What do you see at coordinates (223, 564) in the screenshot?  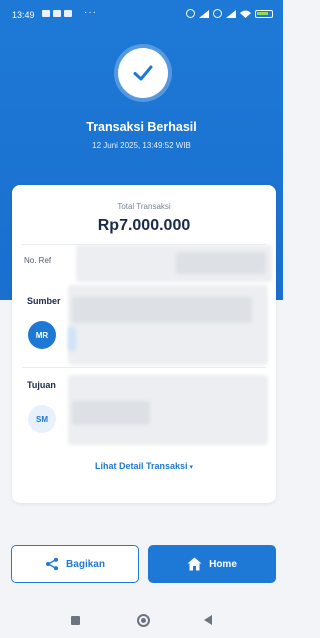 I see `home-label: Home` at bounding box center [223, 564].